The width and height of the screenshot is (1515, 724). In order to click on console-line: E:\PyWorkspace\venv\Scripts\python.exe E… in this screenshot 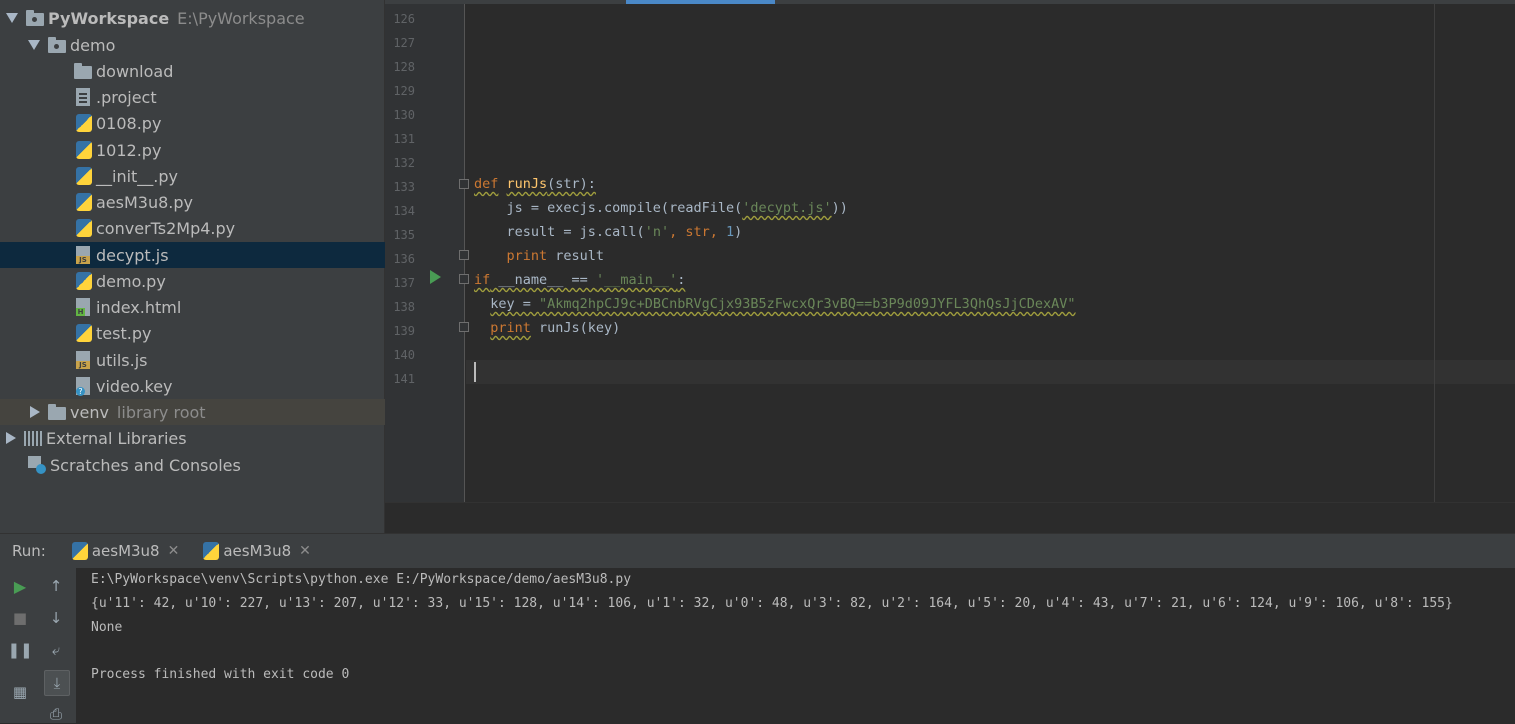, I will do `click(361, 579)`.